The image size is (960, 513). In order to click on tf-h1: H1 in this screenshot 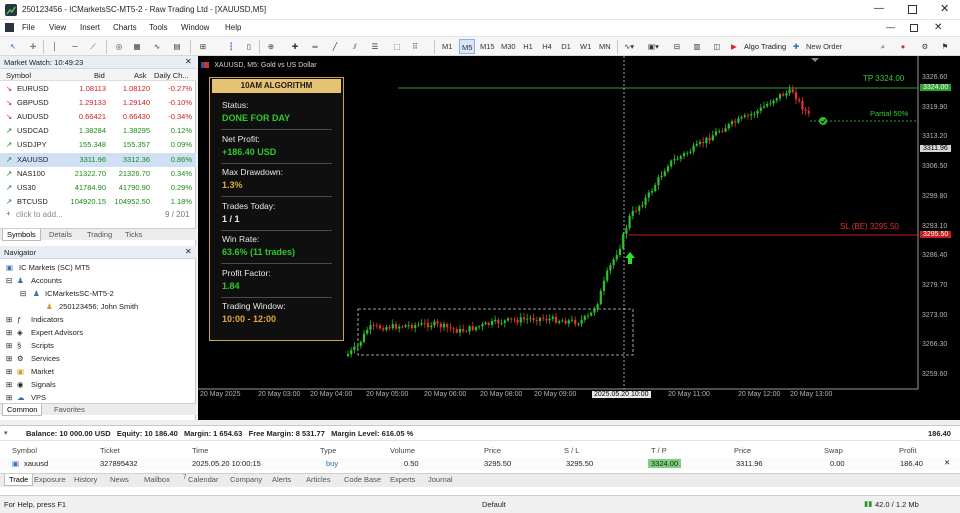, I will do `click(528, 46)`.